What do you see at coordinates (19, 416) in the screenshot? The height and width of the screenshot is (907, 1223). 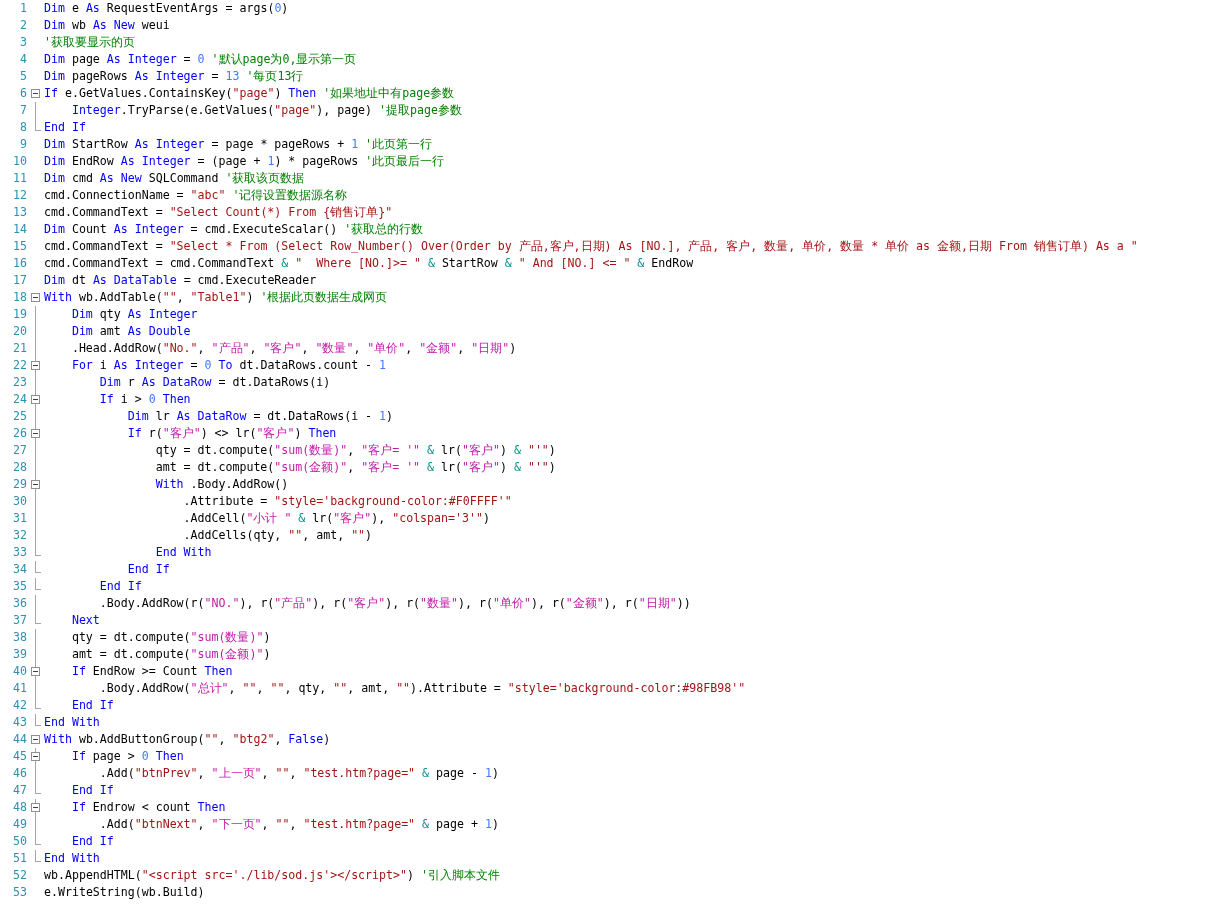 I see `line-number: 25` at bounding box center [19, 416].